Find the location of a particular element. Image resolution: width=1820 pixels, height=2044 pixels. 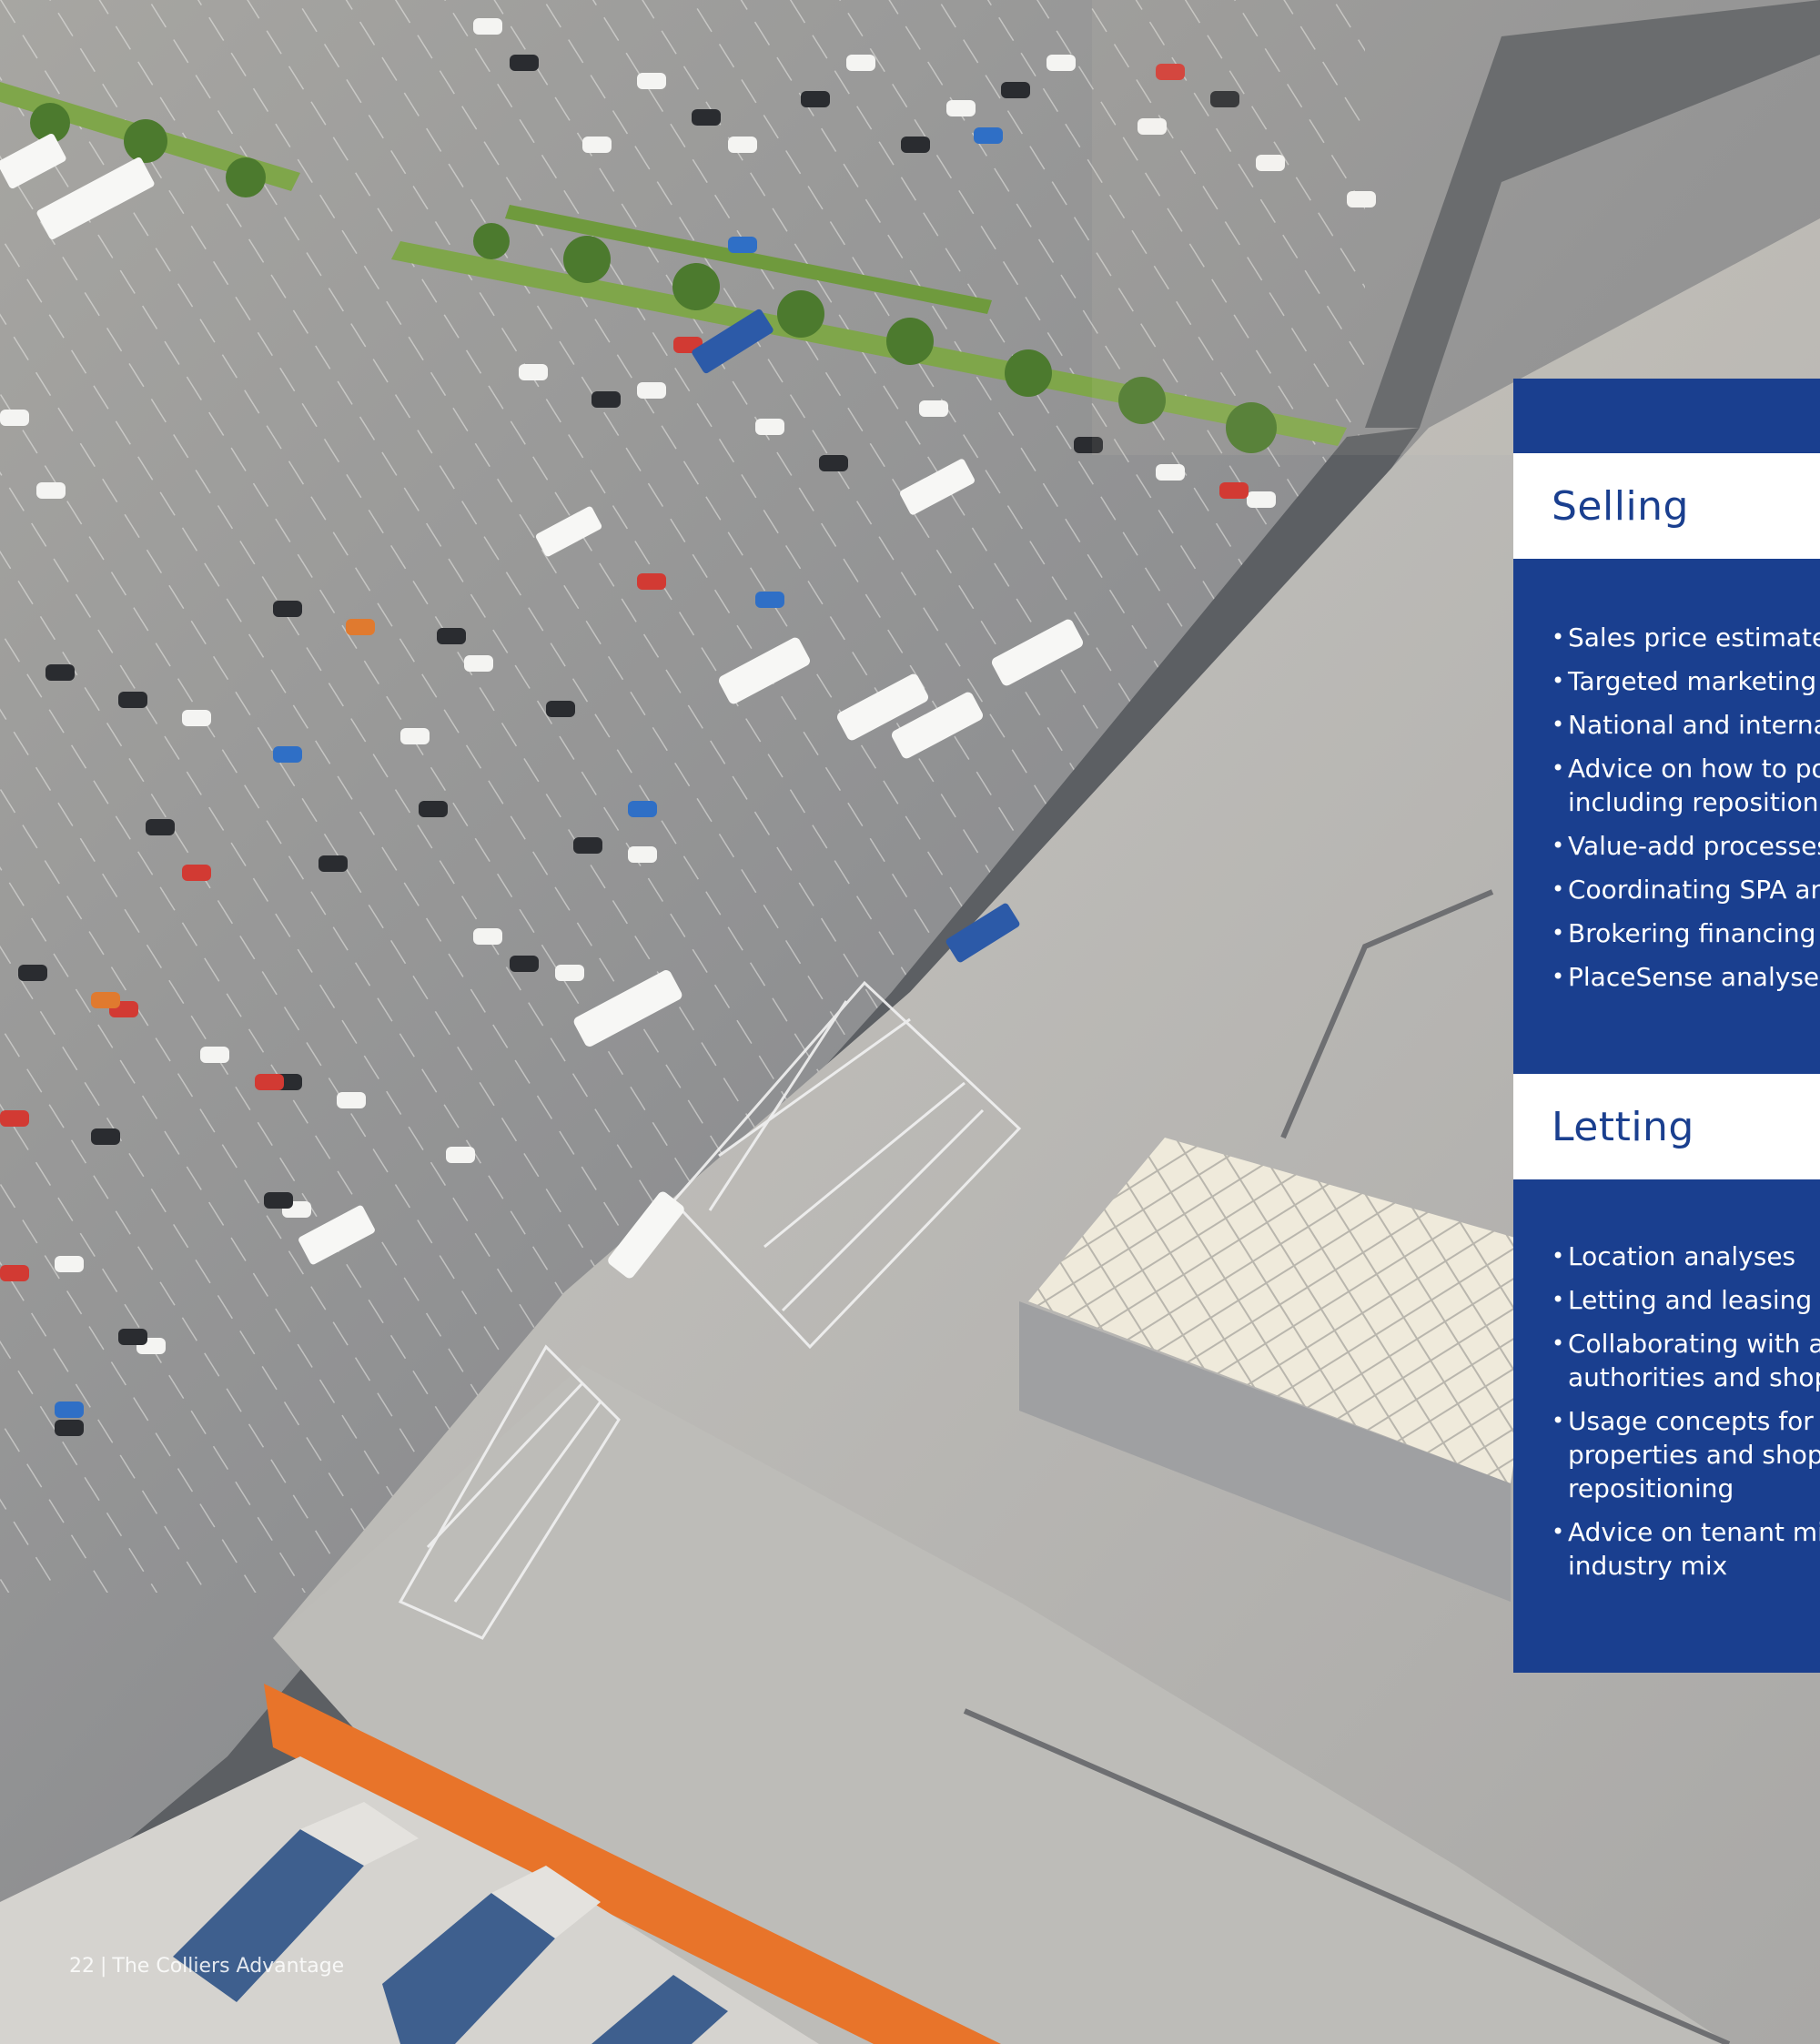

list-item: PlaceSense analyses is located at coordinates (1686, 977).